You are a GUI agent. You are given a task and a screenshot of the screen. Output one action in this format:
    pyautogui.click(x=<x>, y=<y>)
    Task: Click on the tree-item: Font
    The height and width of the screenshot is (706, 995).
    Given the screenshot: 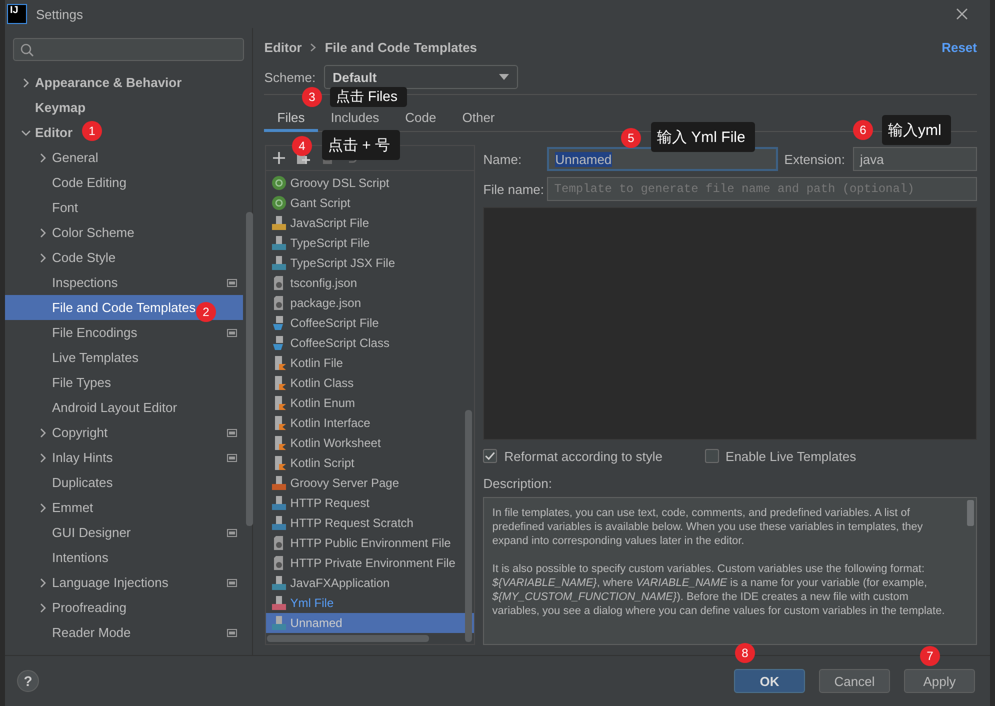 What is the action you would take?
    pyautogui.click(x=58, y=207)
    